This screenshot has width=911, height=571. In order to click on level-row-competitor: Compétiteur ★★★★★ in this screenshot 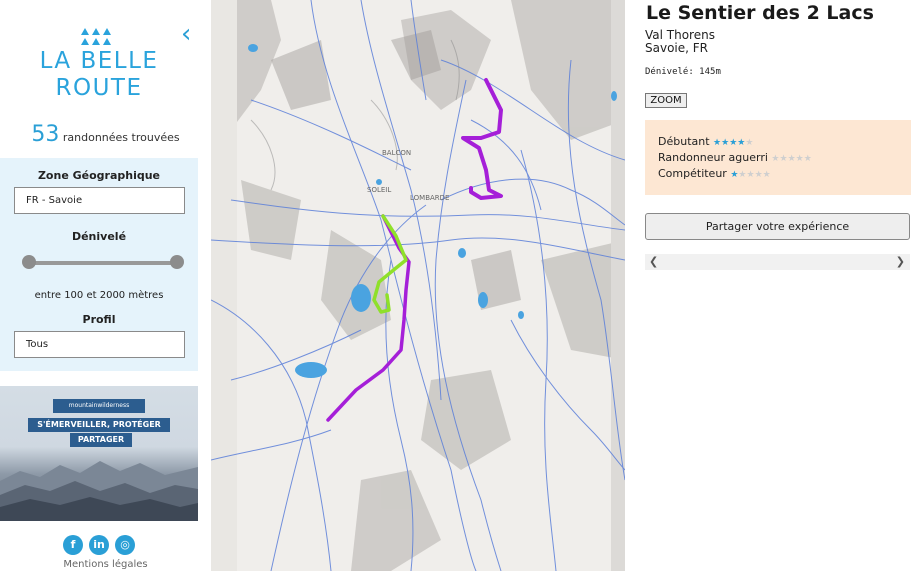, I will do `click(714, 173)`.